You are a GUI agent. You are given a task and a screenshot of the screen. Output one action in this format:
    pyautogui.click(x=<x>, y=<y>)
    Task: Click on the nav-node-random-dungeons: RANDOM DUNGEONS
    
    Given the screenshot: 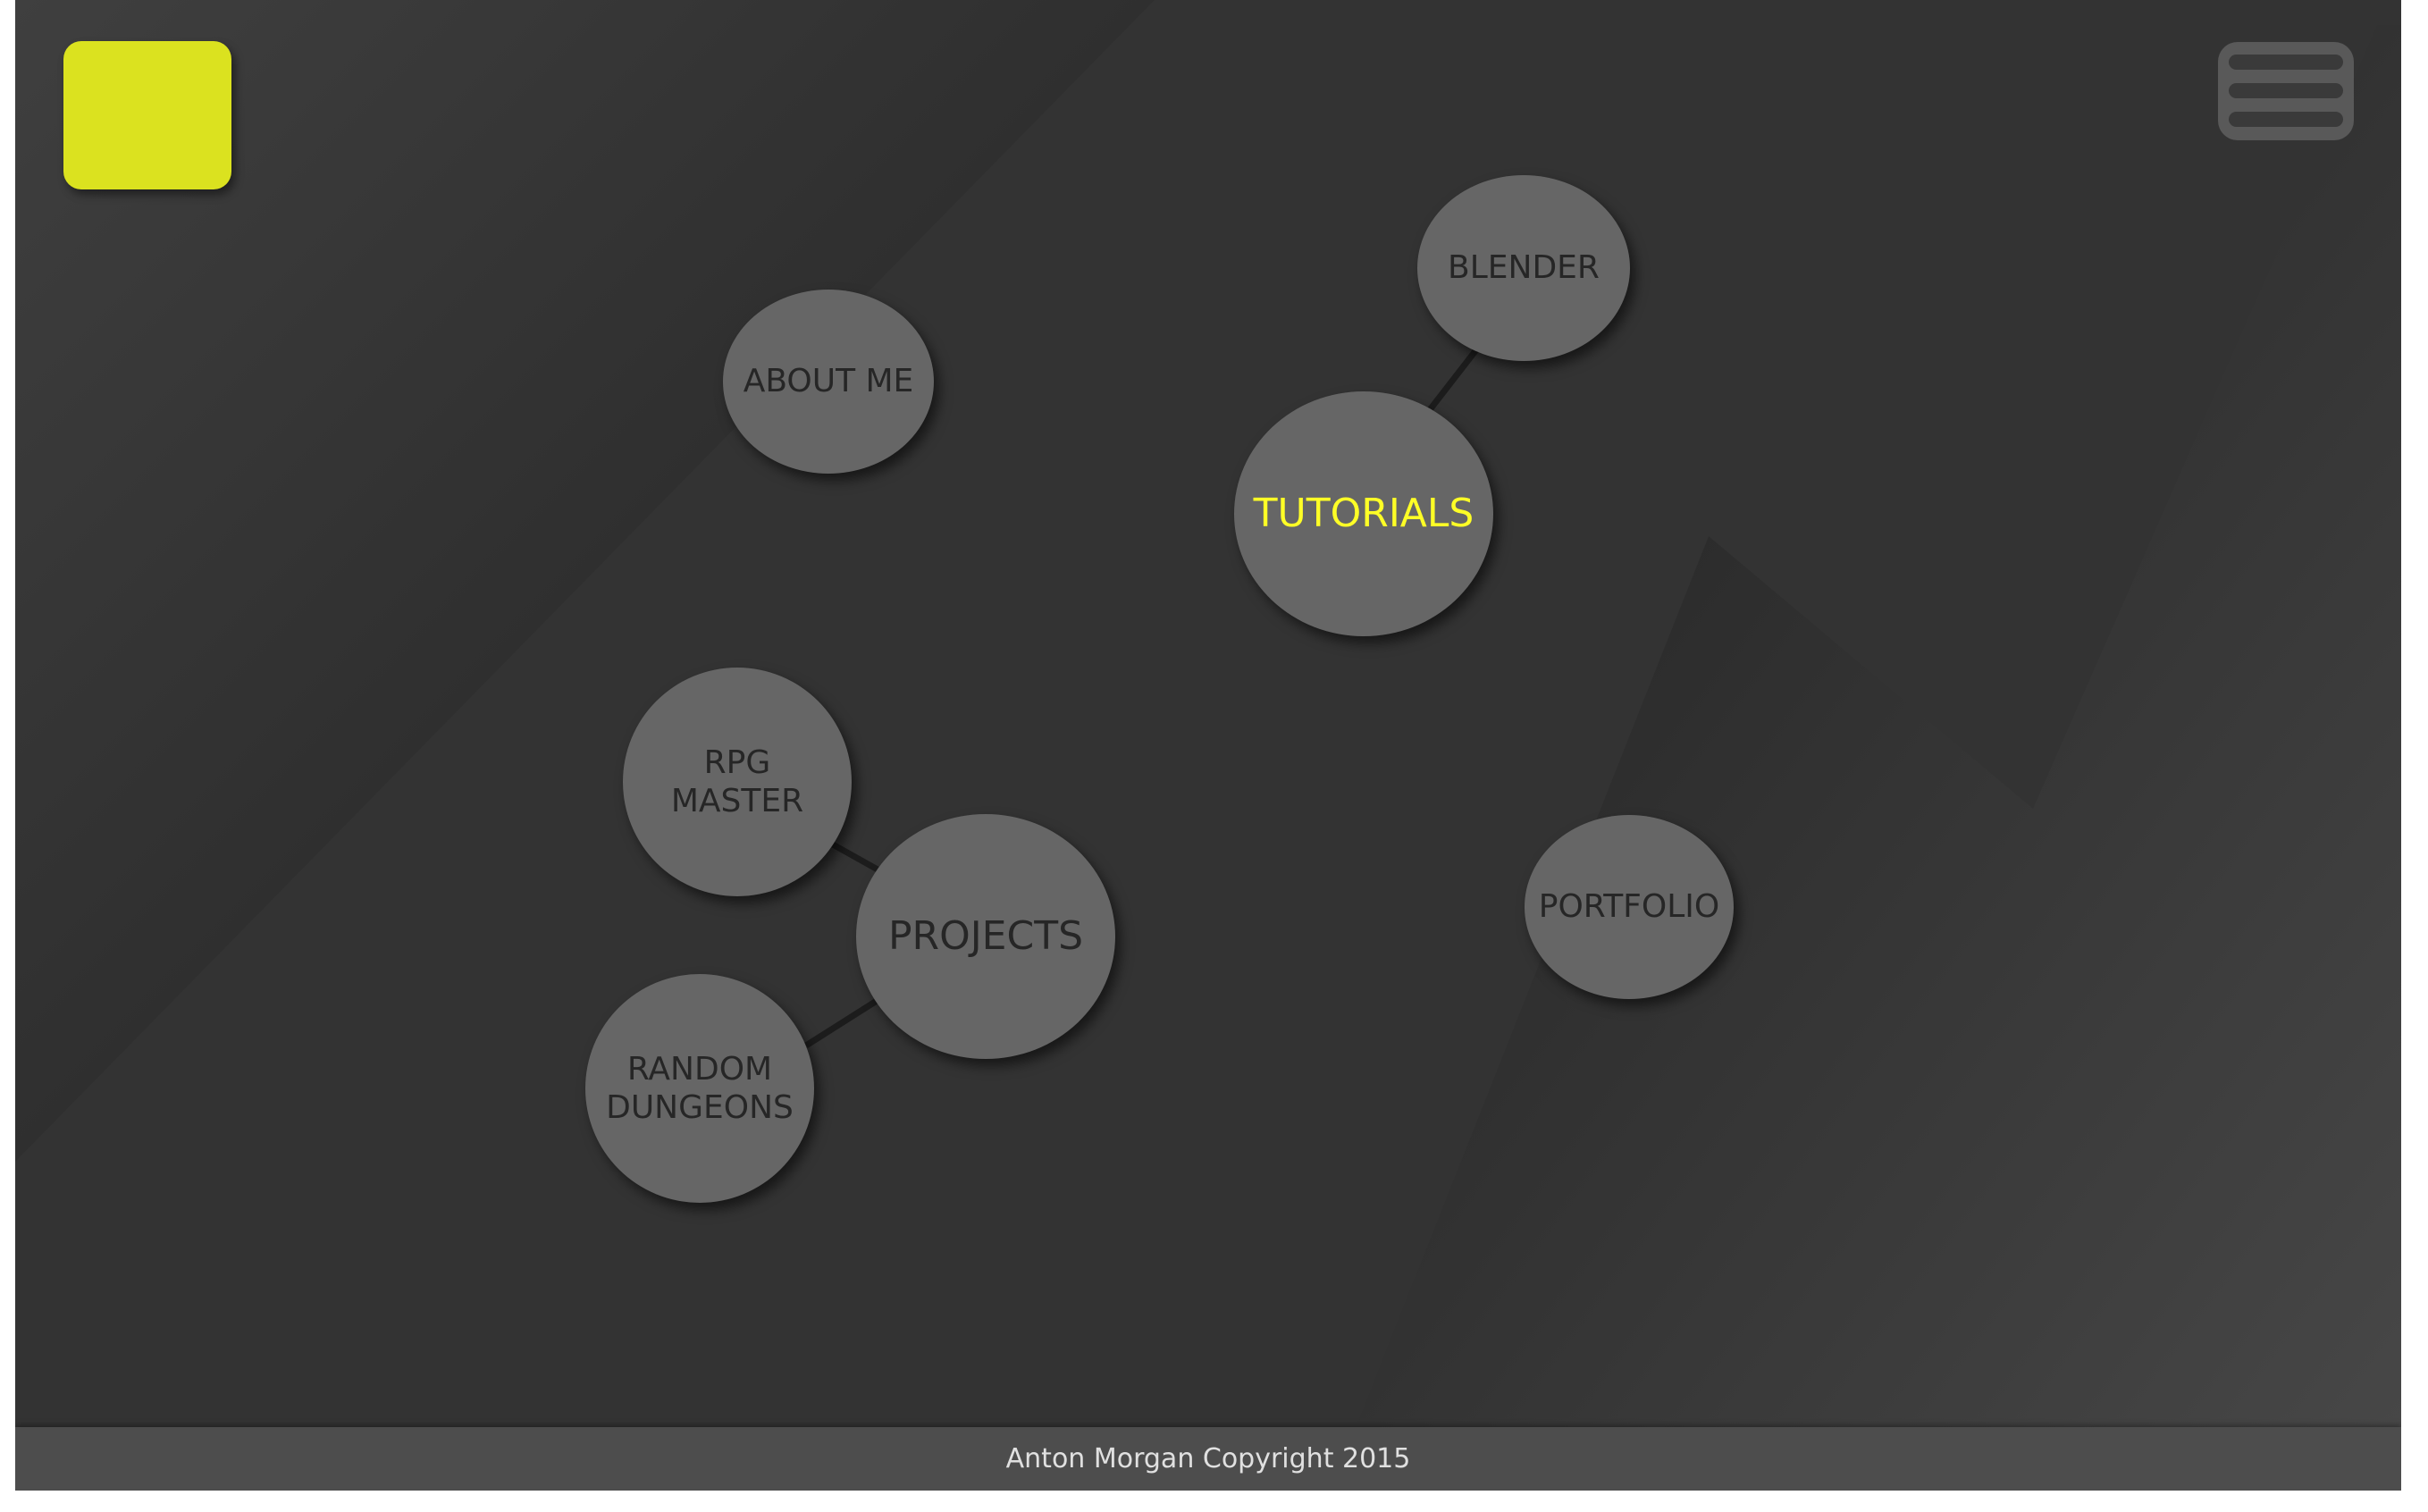 What is the action you would take?
    pyautogui.click(x=699, y=1088)
    